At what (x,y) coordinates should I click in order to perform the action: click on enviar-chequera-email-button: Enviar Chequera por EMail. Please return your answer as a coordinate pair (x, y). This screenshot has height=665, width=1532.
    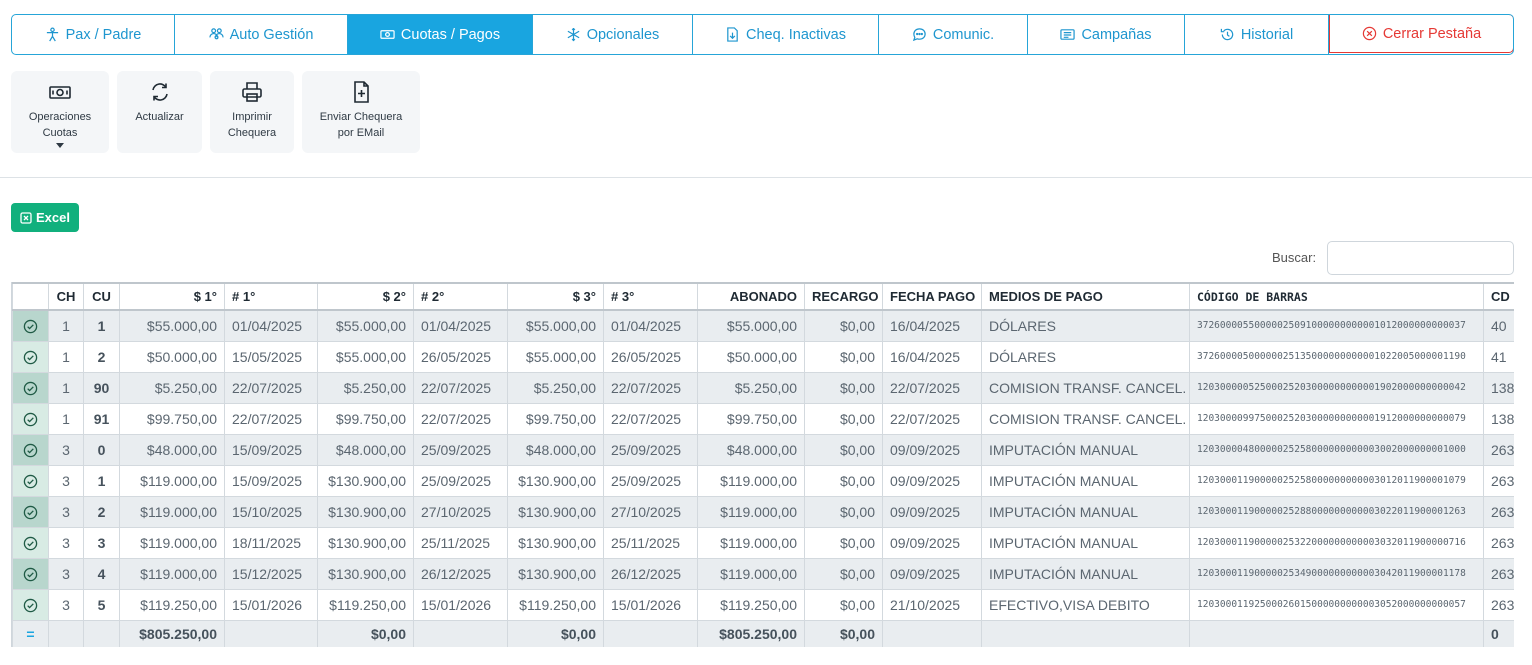
    Looking at the image, I should click on (361, 112).